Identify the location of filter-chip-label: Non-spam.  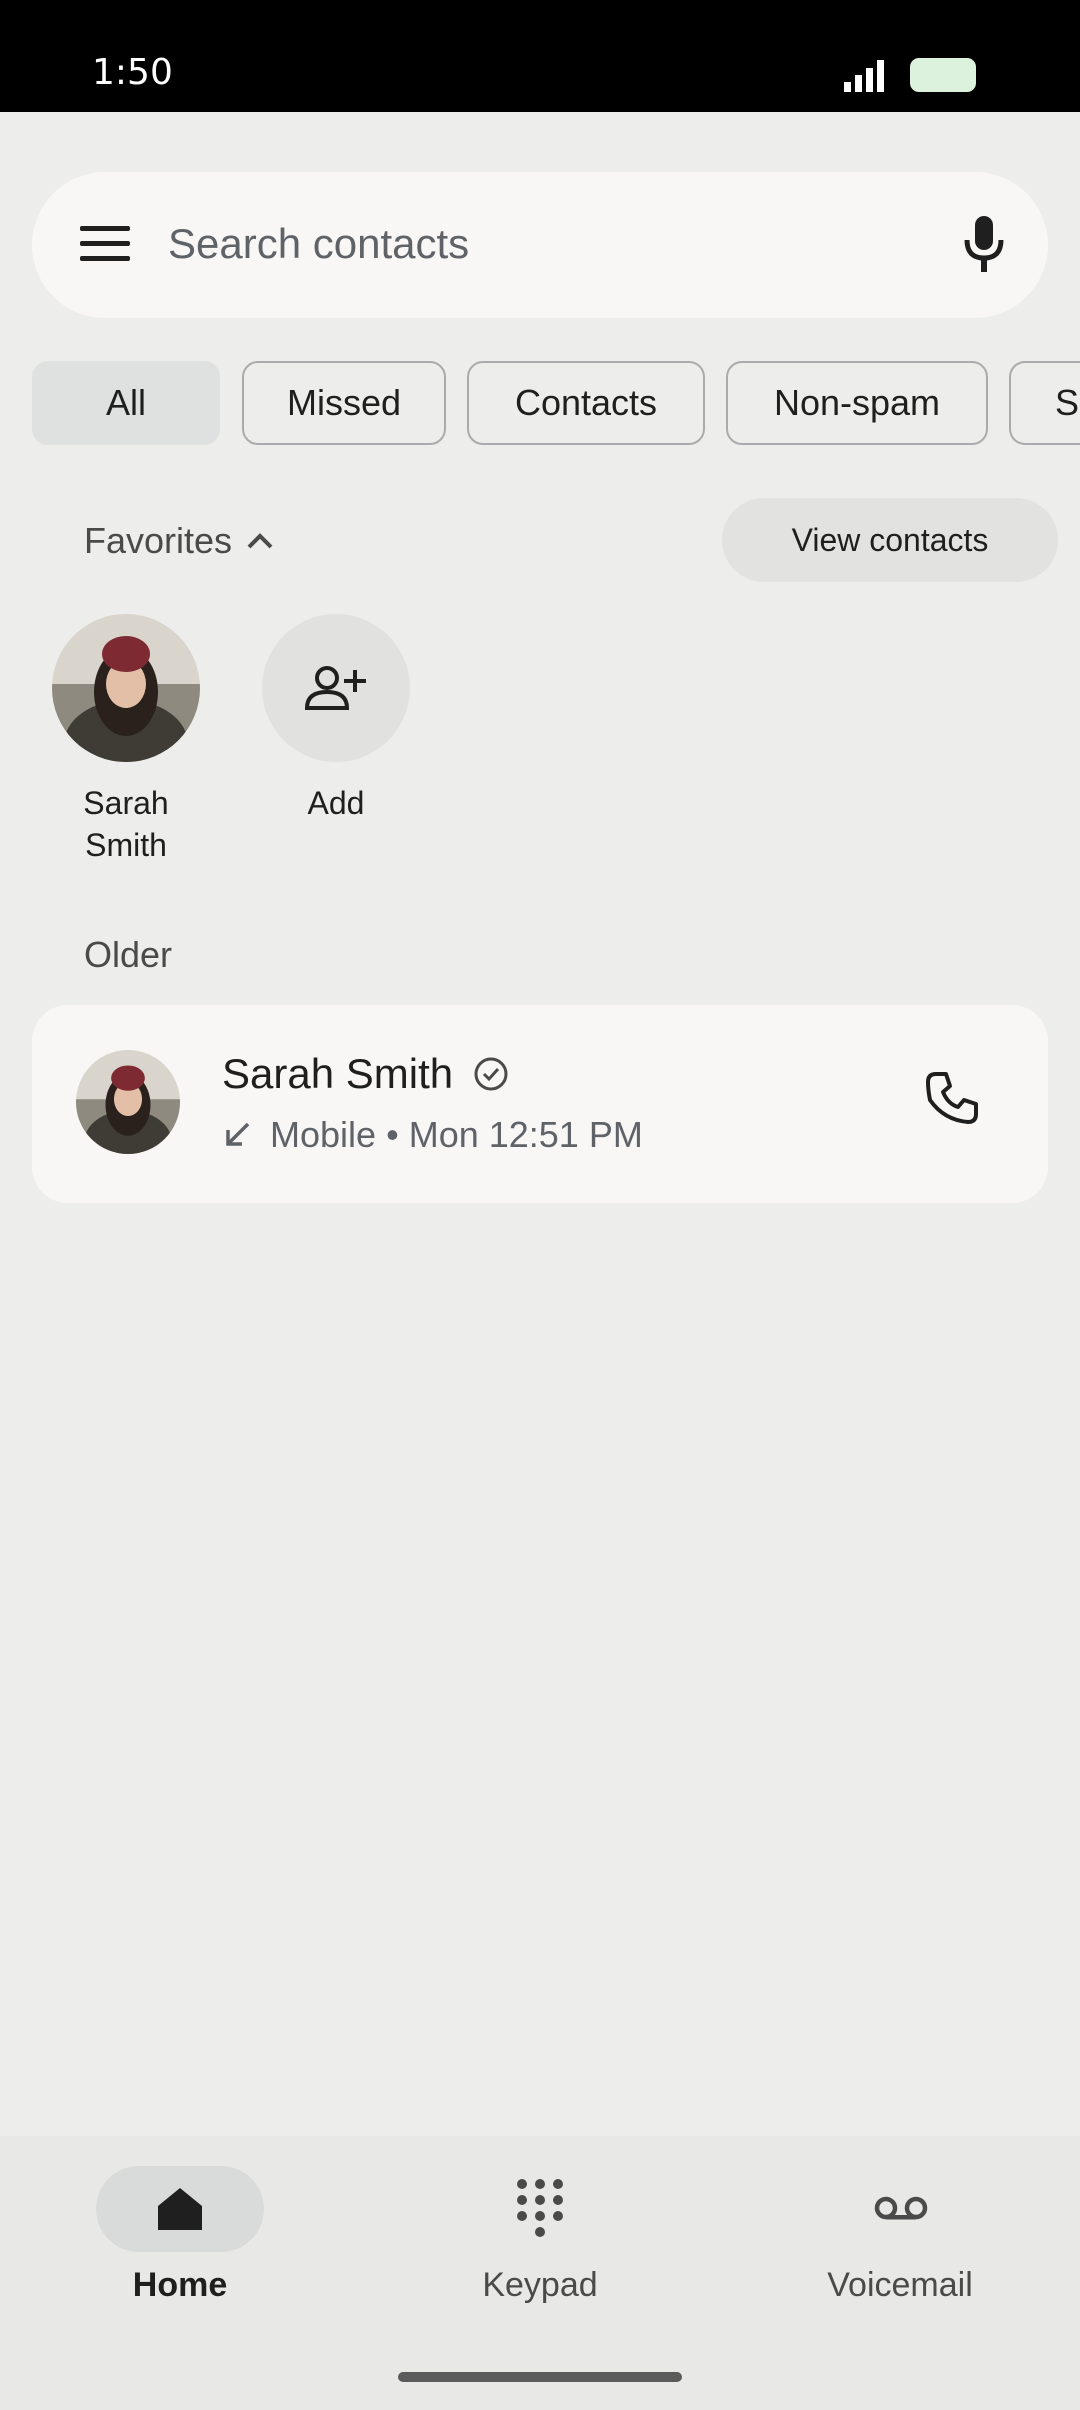
(857, 402).